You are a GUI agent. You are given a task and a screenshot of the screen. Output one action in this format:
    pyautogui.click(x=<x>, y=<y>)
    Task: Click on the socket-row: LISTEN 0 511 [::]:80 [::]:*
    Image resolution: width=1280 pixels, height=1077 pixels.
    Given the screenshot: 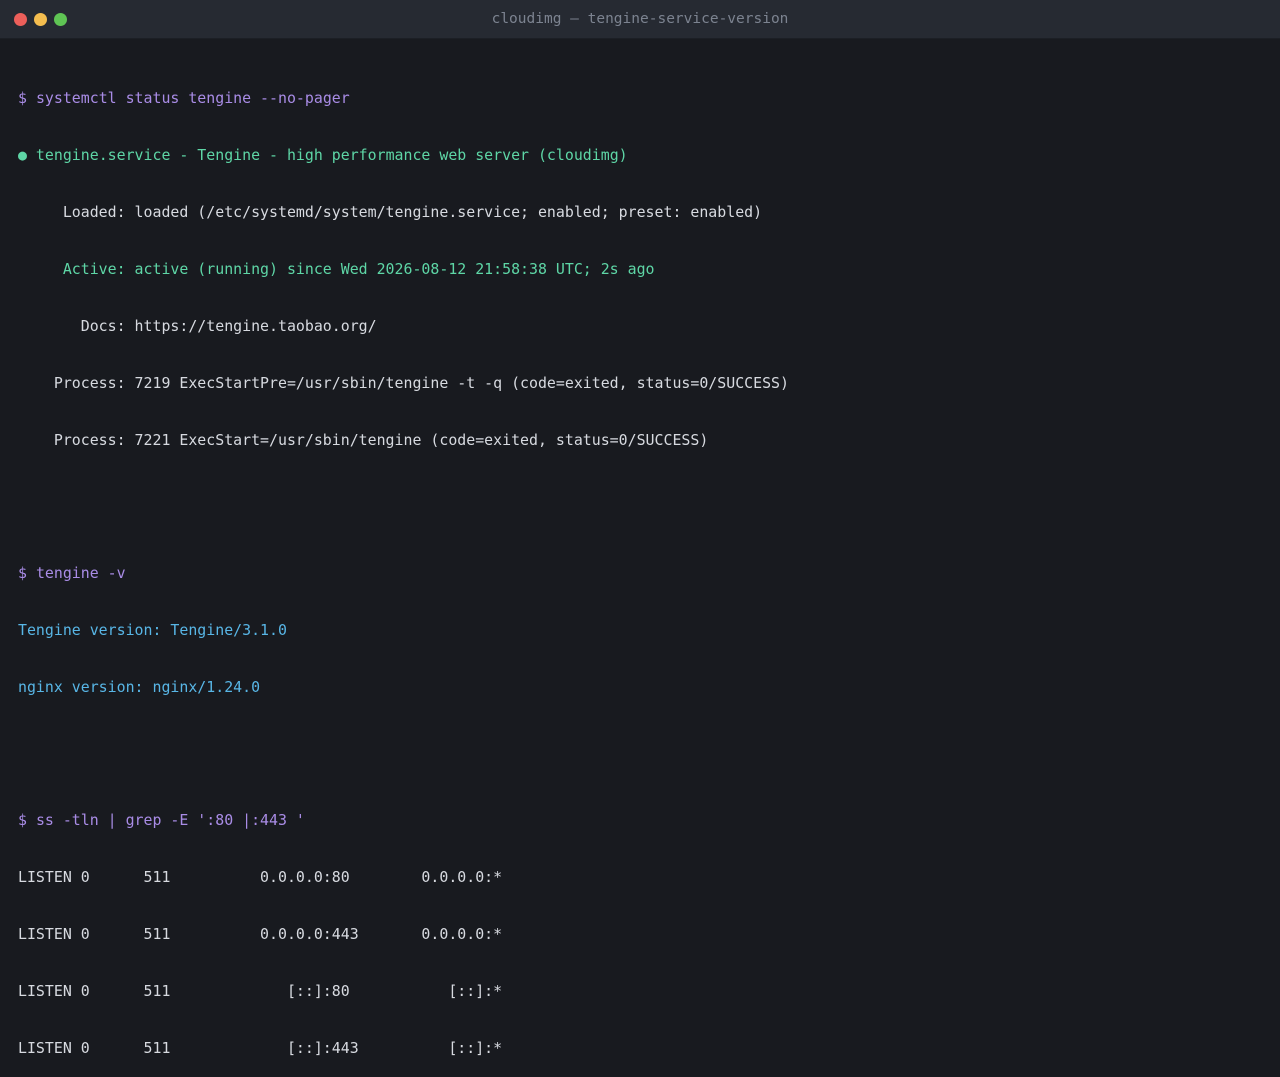 What is the action you would take?
    pyautogui.click(x=260, y=991)
    